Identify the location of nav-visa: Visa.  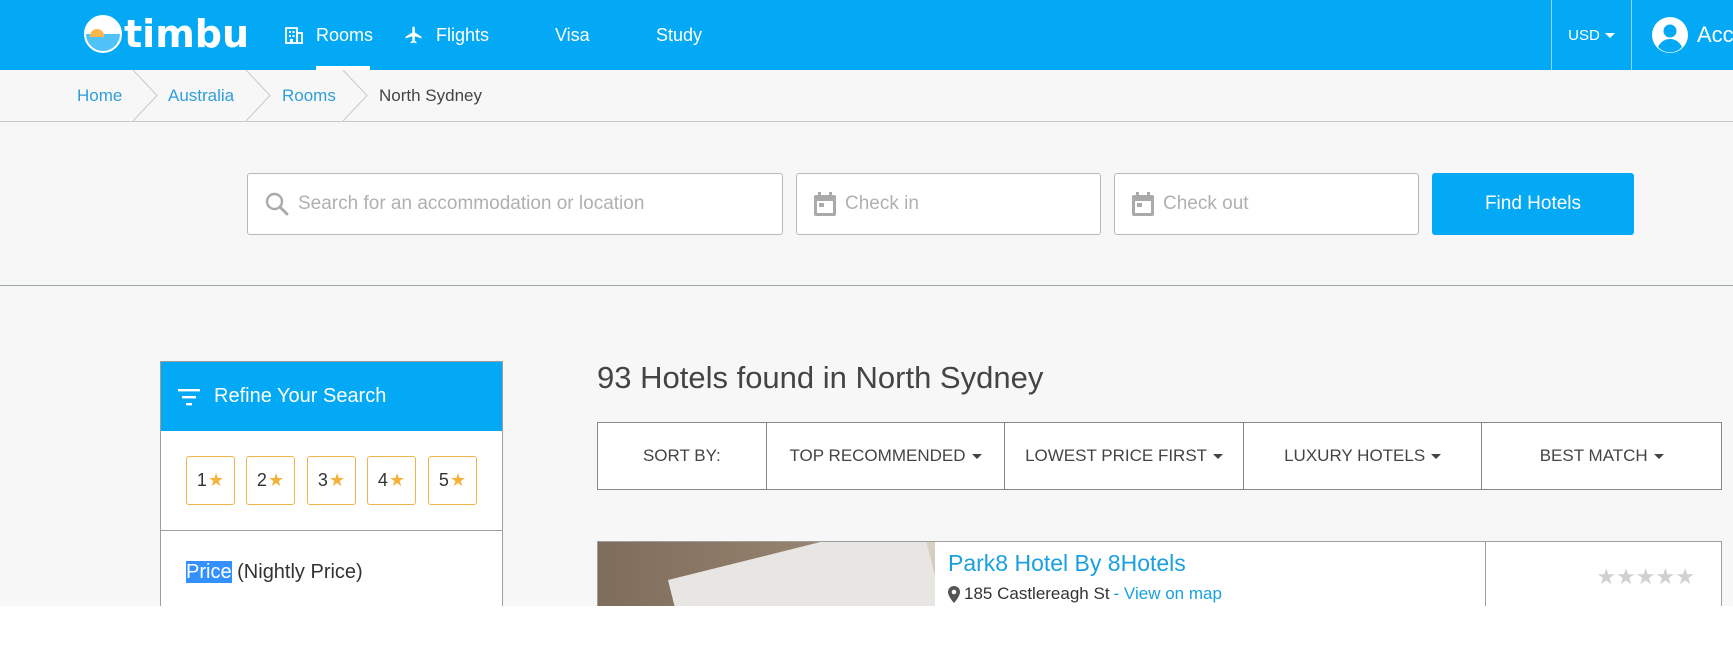
(572, 35).